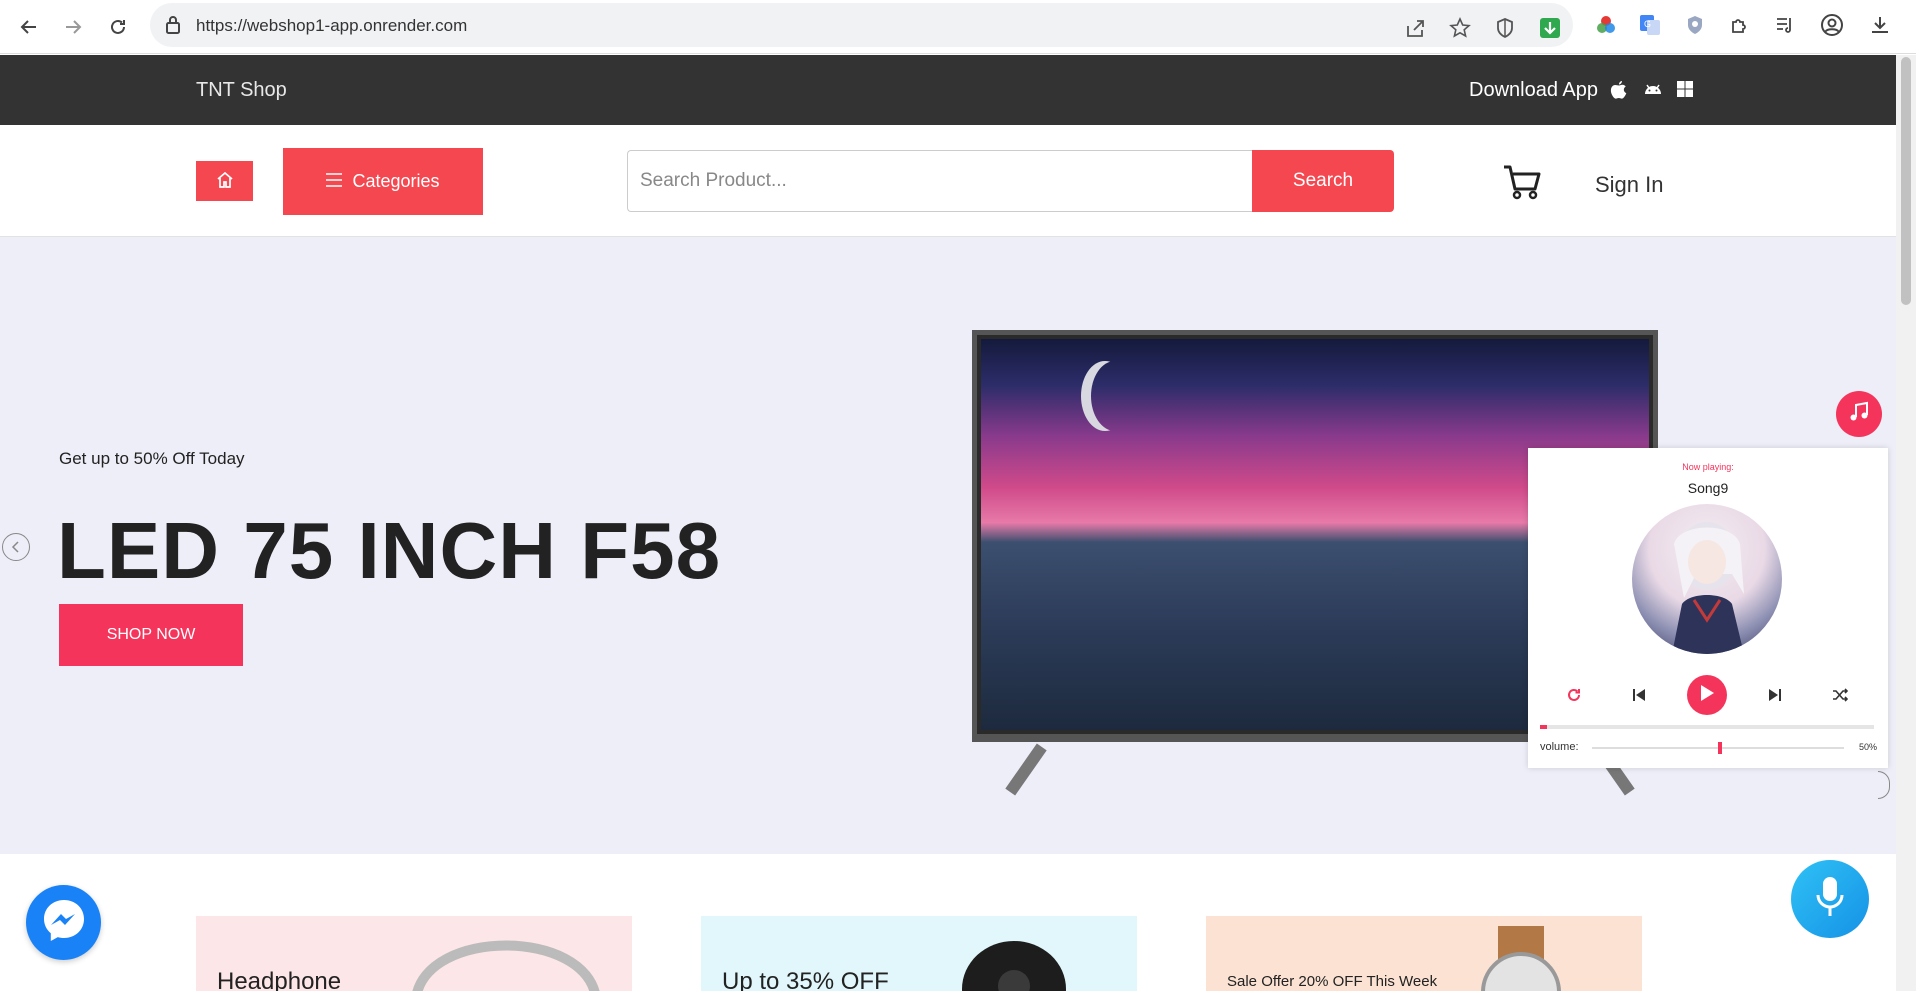 Image resolution: width=1916 pixels, height=991 pixels. I want to click on search-input, so click(940, 181).